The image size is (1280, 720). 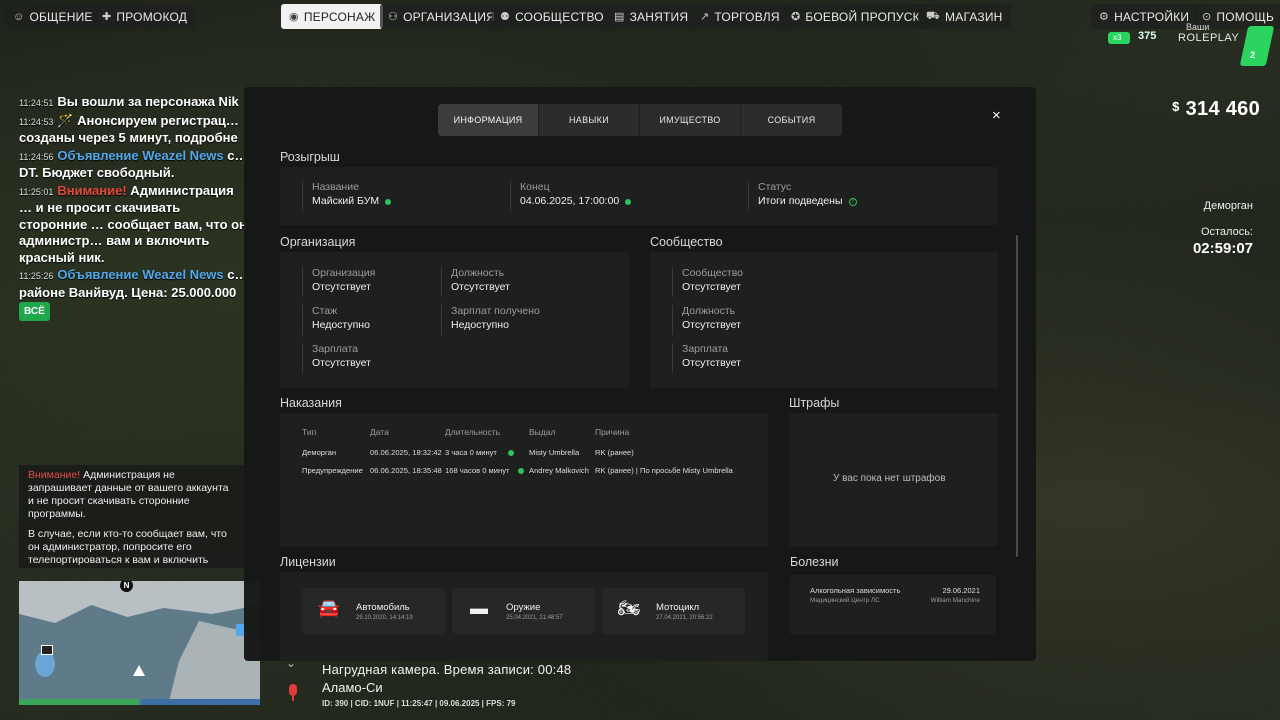 I want to click on cart-icon: ⛟, so click(x=933, y=15).